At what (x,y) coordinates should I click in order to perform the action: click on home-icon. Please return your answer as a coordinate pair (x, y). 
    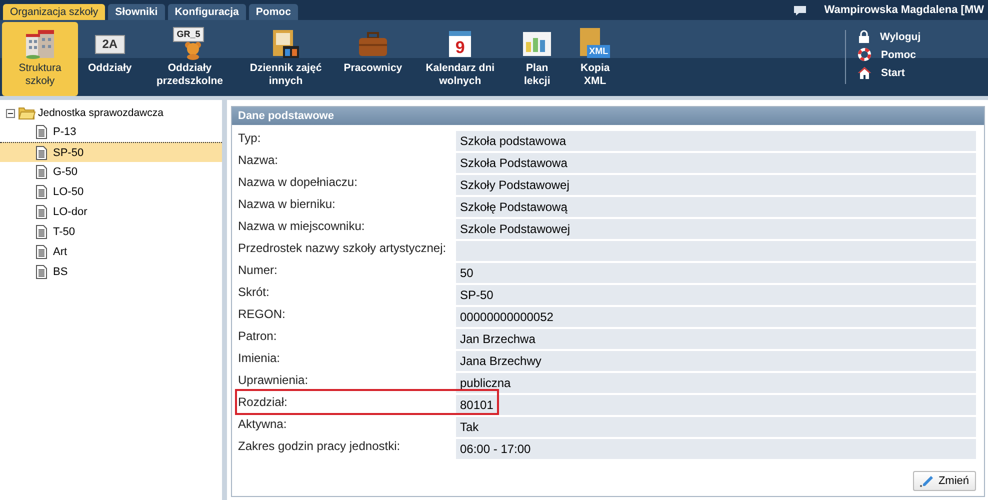
    Looking at the image, I should click on (864, 72).